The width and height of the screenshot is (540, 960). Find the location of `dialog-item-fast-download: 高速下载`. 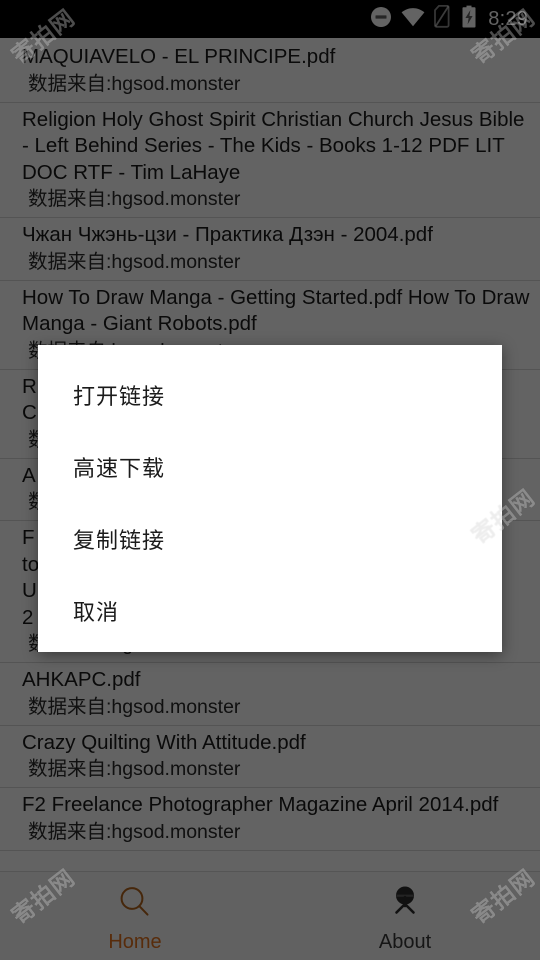

dialog-item-fast-download: 高速下载 is located at coordinates (270, 467).